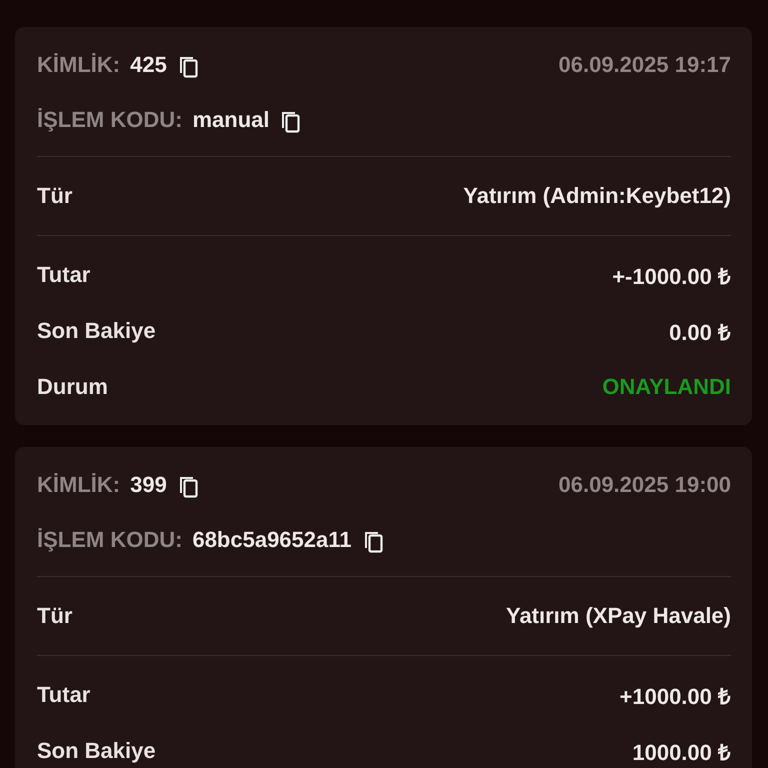  What do you see at coordinates (644, 485) in the screenshot?
I see `transaction-date: 06.09.2025 19:00` at bounding box center [644, 485].